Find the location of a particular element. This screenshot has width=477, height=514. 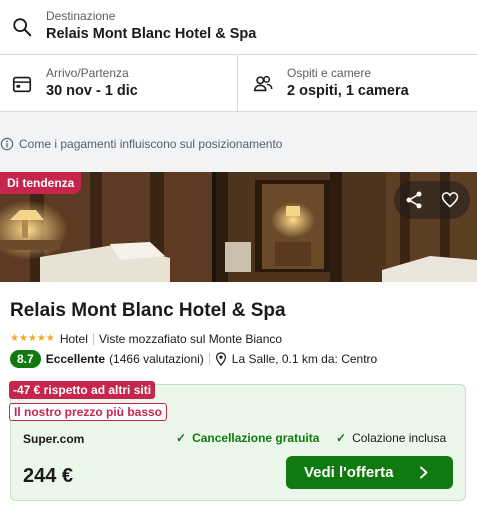

heart-icon is located at coordinates (450, 200).